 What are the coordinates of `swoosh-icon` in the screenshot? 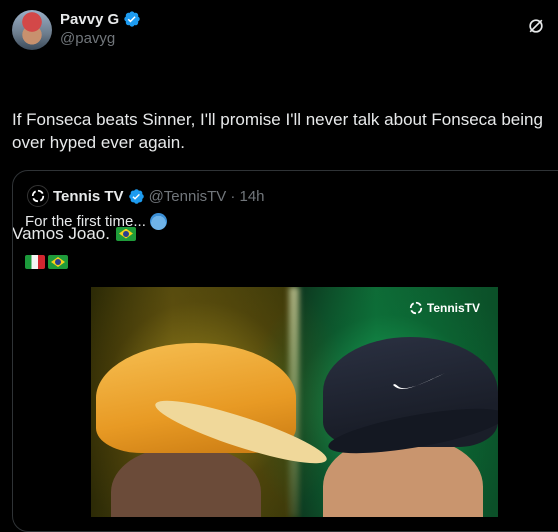 It's located at (419, 381).